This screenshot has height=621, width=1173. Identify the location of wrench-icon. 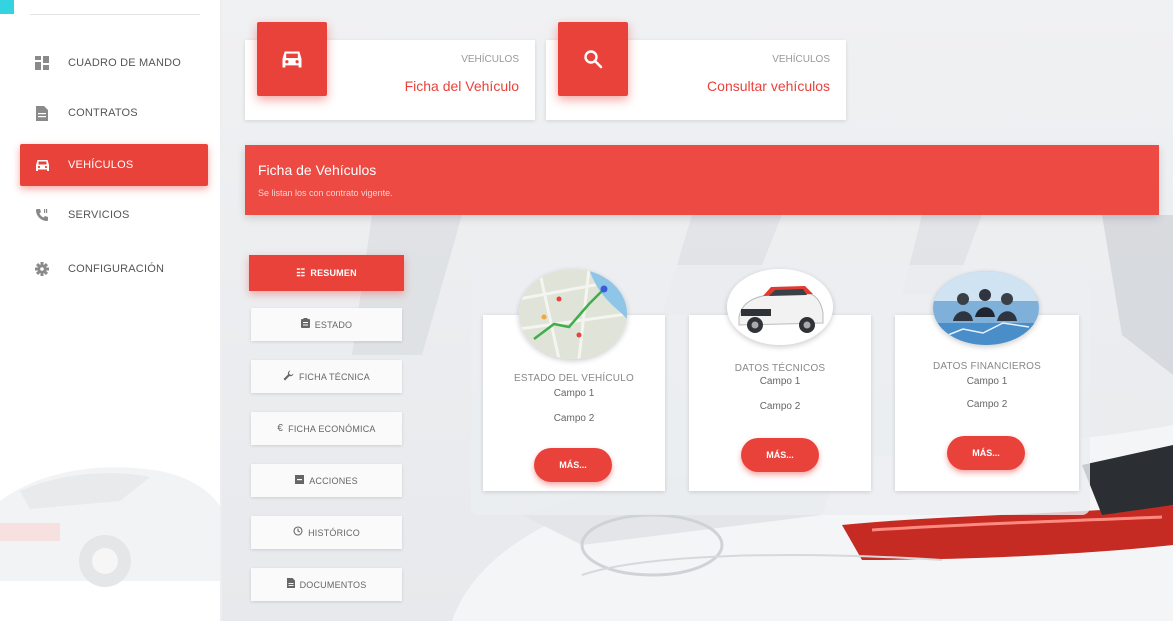
(288, 377).